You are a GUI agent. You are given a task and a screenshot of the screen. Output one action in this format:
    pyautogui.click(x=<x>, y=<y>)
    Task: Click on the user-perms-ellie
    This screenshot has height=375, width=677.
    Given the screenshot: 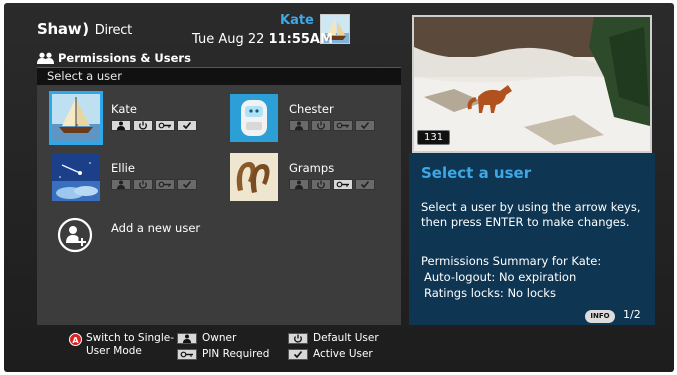 What is the action you would take?
    pyautogui.click(x=154, y=184)
    